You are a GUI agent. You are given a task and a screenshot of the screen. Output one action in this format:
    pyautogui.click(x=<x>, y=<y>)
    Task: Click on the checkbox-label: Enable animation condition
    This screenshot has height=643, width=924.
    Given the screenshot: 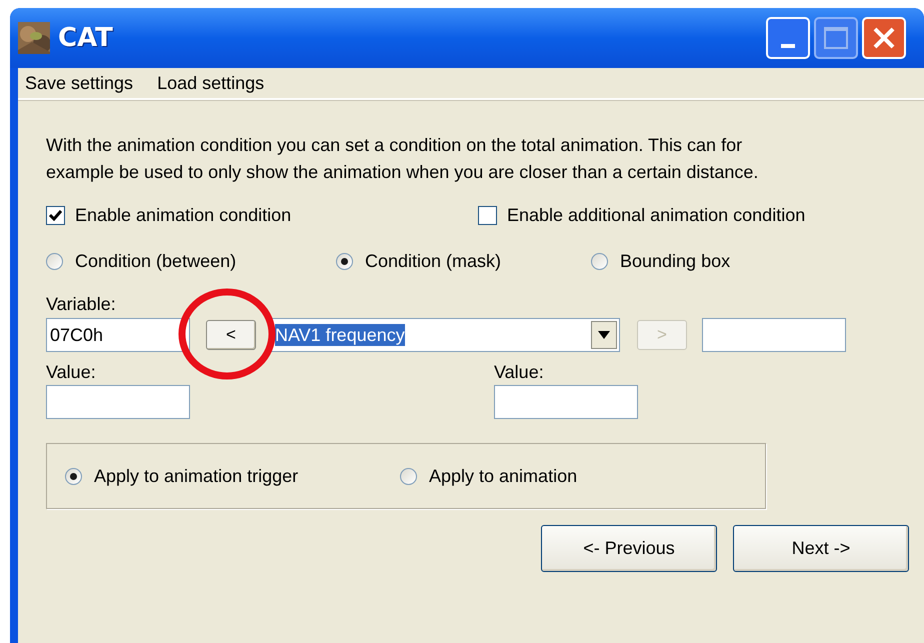 What is the action you would take?
    pyautogui.click(x=183, y=215)
    